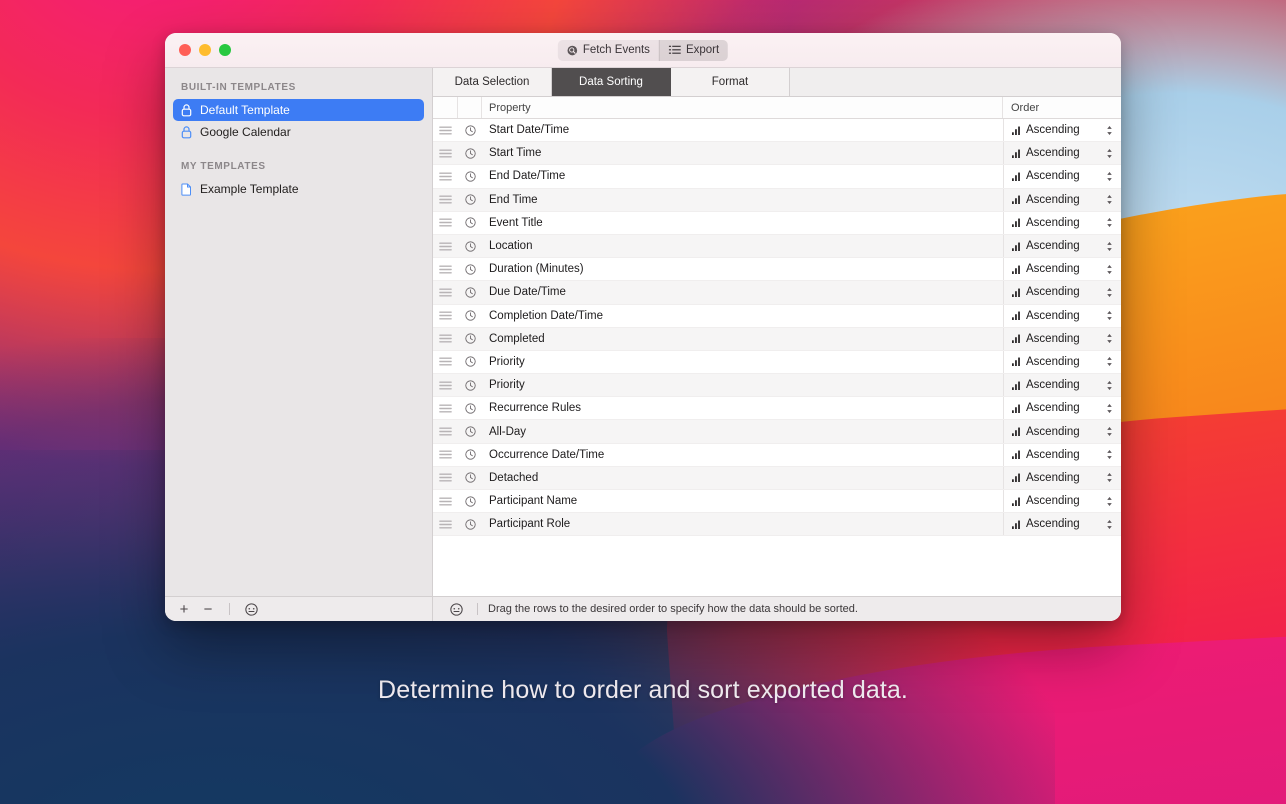 This screenshot has width=1286, height=804. What do you see at coordinates (777, 154) in the screenshot?
I see `table-row: Start Time Ascending` at bounding box center [777, 154].